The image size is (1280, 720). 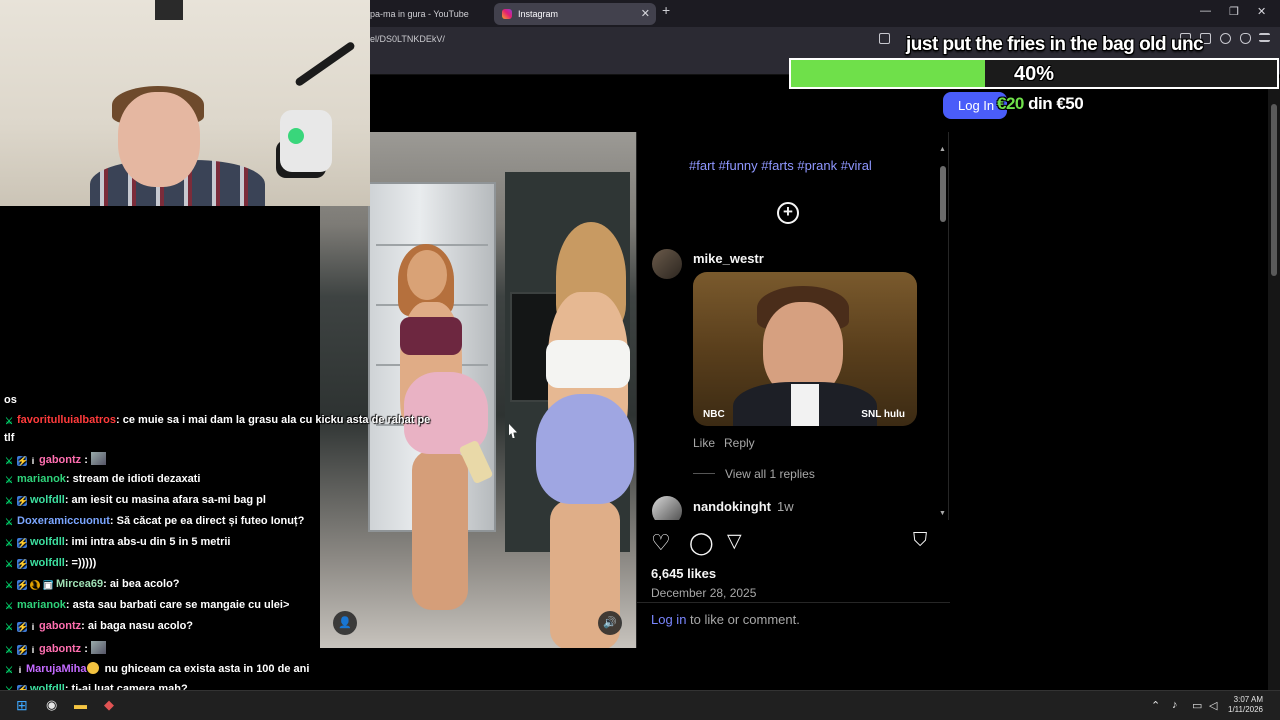 I want to click on chat-username: favoritulluialbatros, so click(x=66, y=420).